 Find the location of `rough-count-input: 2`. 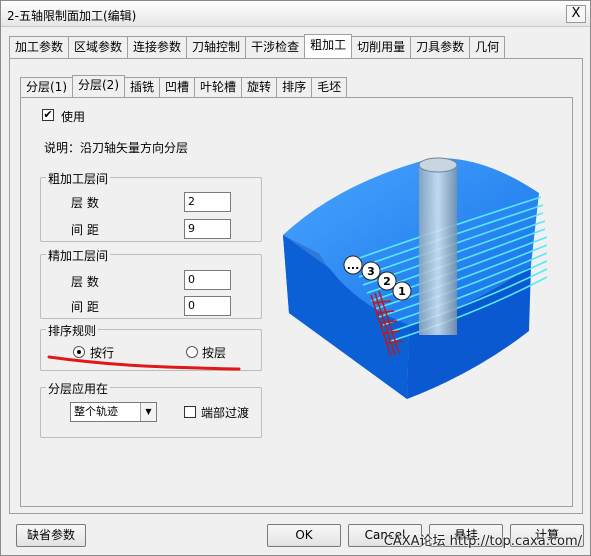

rough-count-input: 2 is located at coordinates (207, 202).